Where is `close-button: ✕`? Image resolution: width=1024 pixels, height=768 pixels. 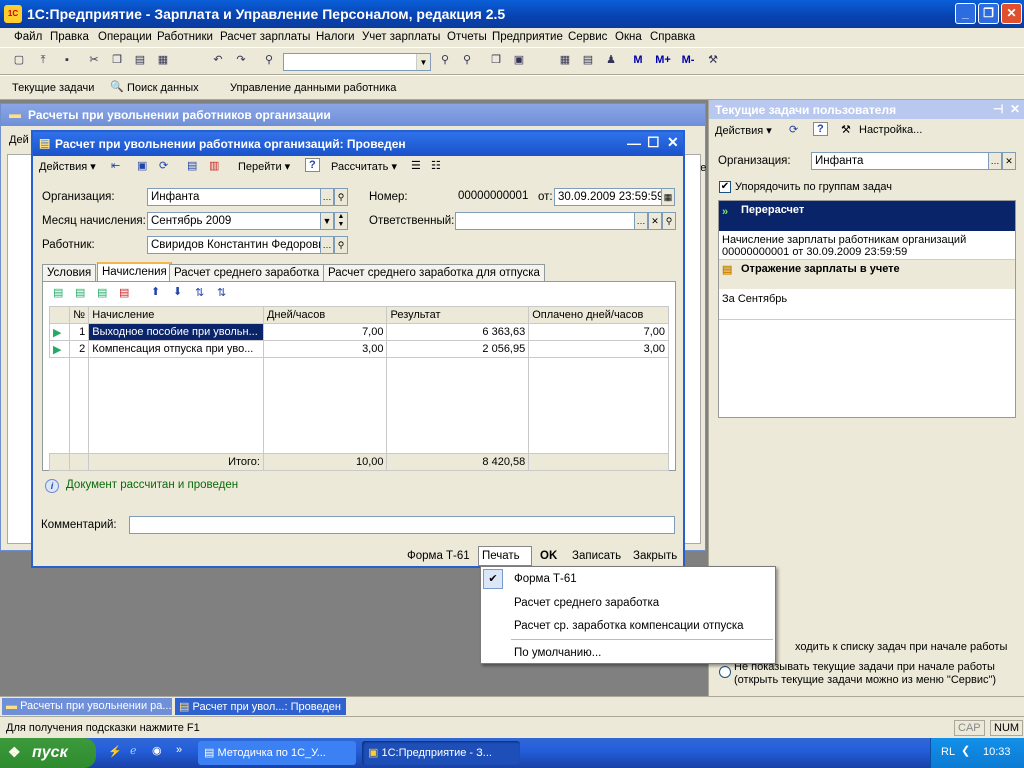
close-button: ✕ is located at coordinates (1011, 13).